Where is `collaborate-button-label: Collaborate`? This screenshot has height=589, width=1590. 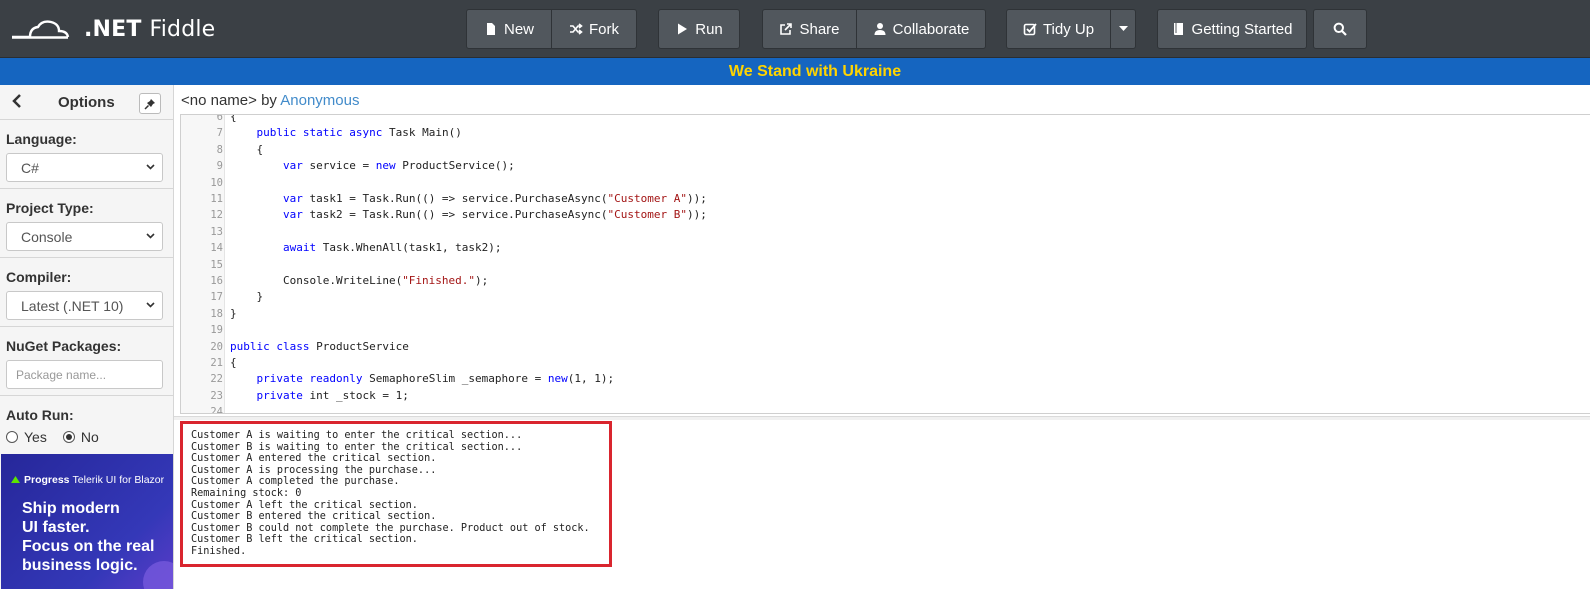 collaborate-button-label: Collaborate is located at coordinates (931, 29).